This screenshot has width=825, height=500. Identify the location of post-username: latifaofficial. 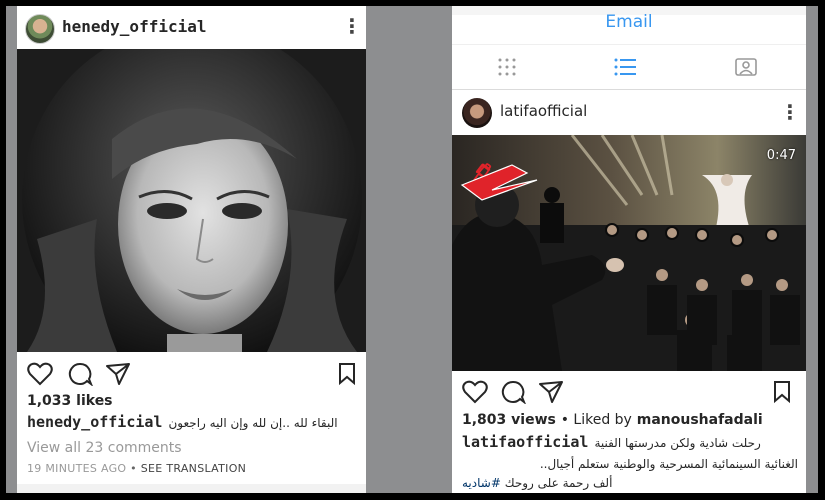
(543, 111).